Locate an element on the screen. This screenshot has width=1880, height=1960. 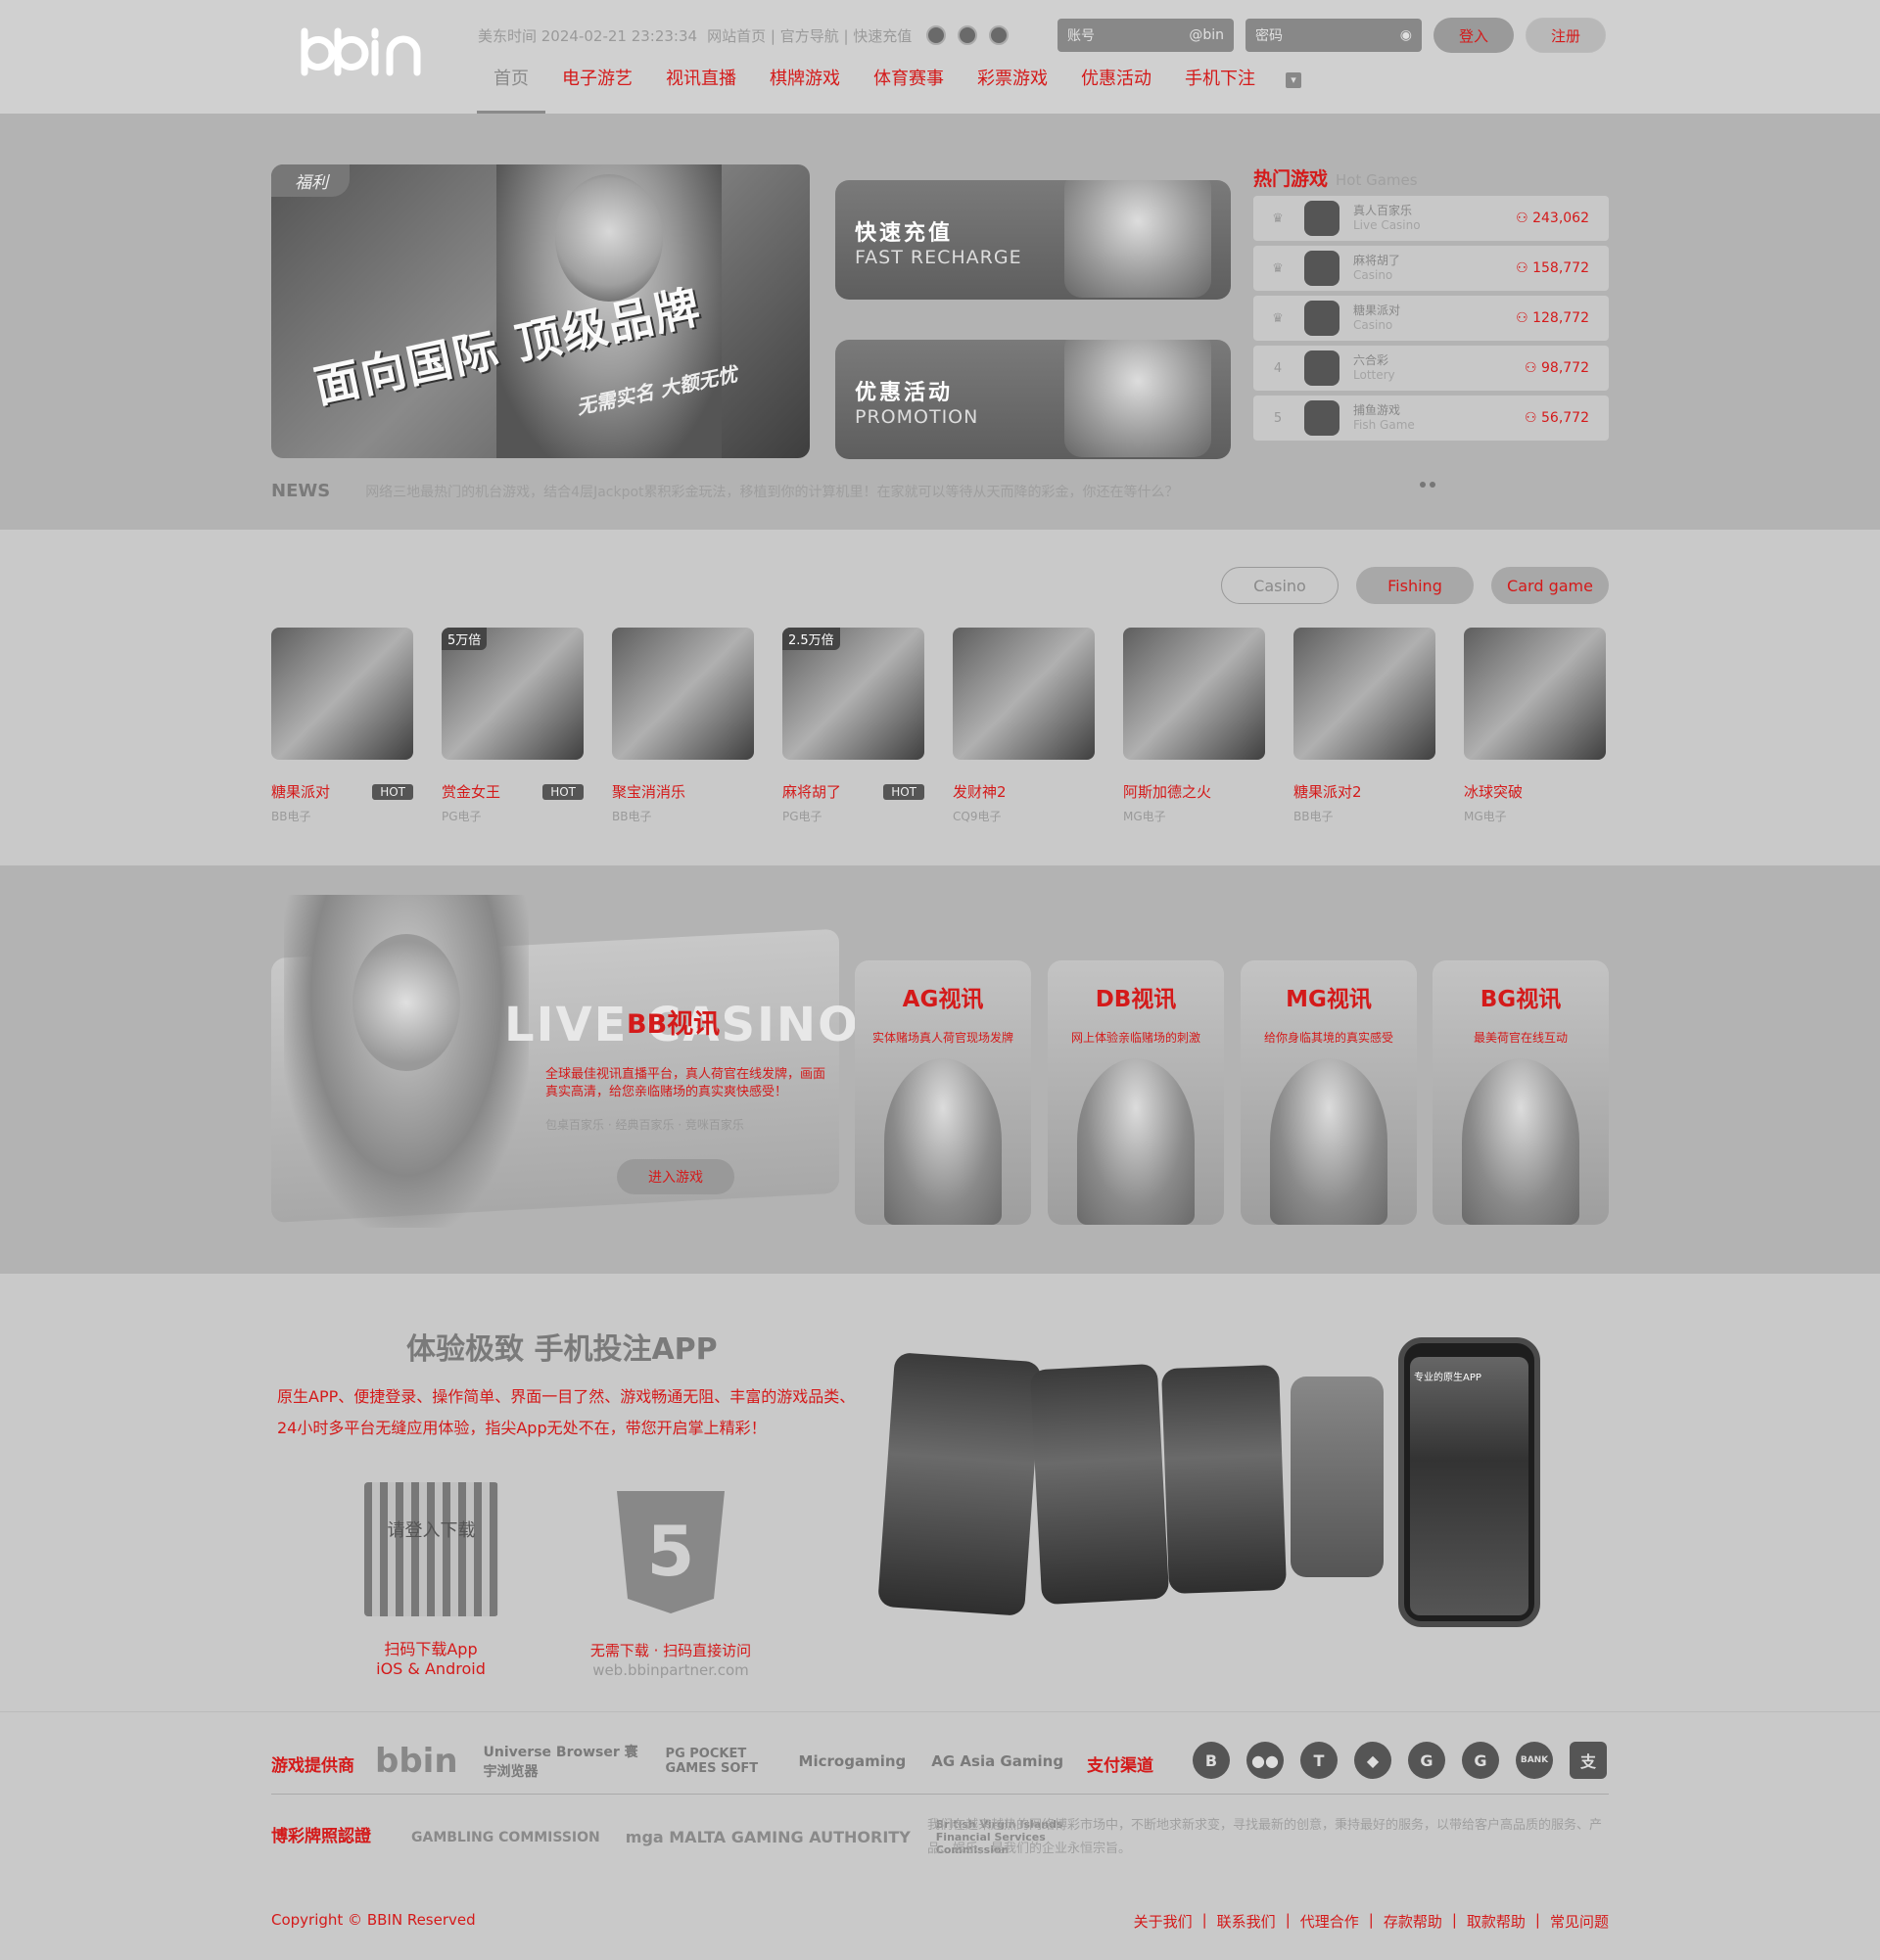
nav-live: 视讯直播 is located at coordinates (701, 87).